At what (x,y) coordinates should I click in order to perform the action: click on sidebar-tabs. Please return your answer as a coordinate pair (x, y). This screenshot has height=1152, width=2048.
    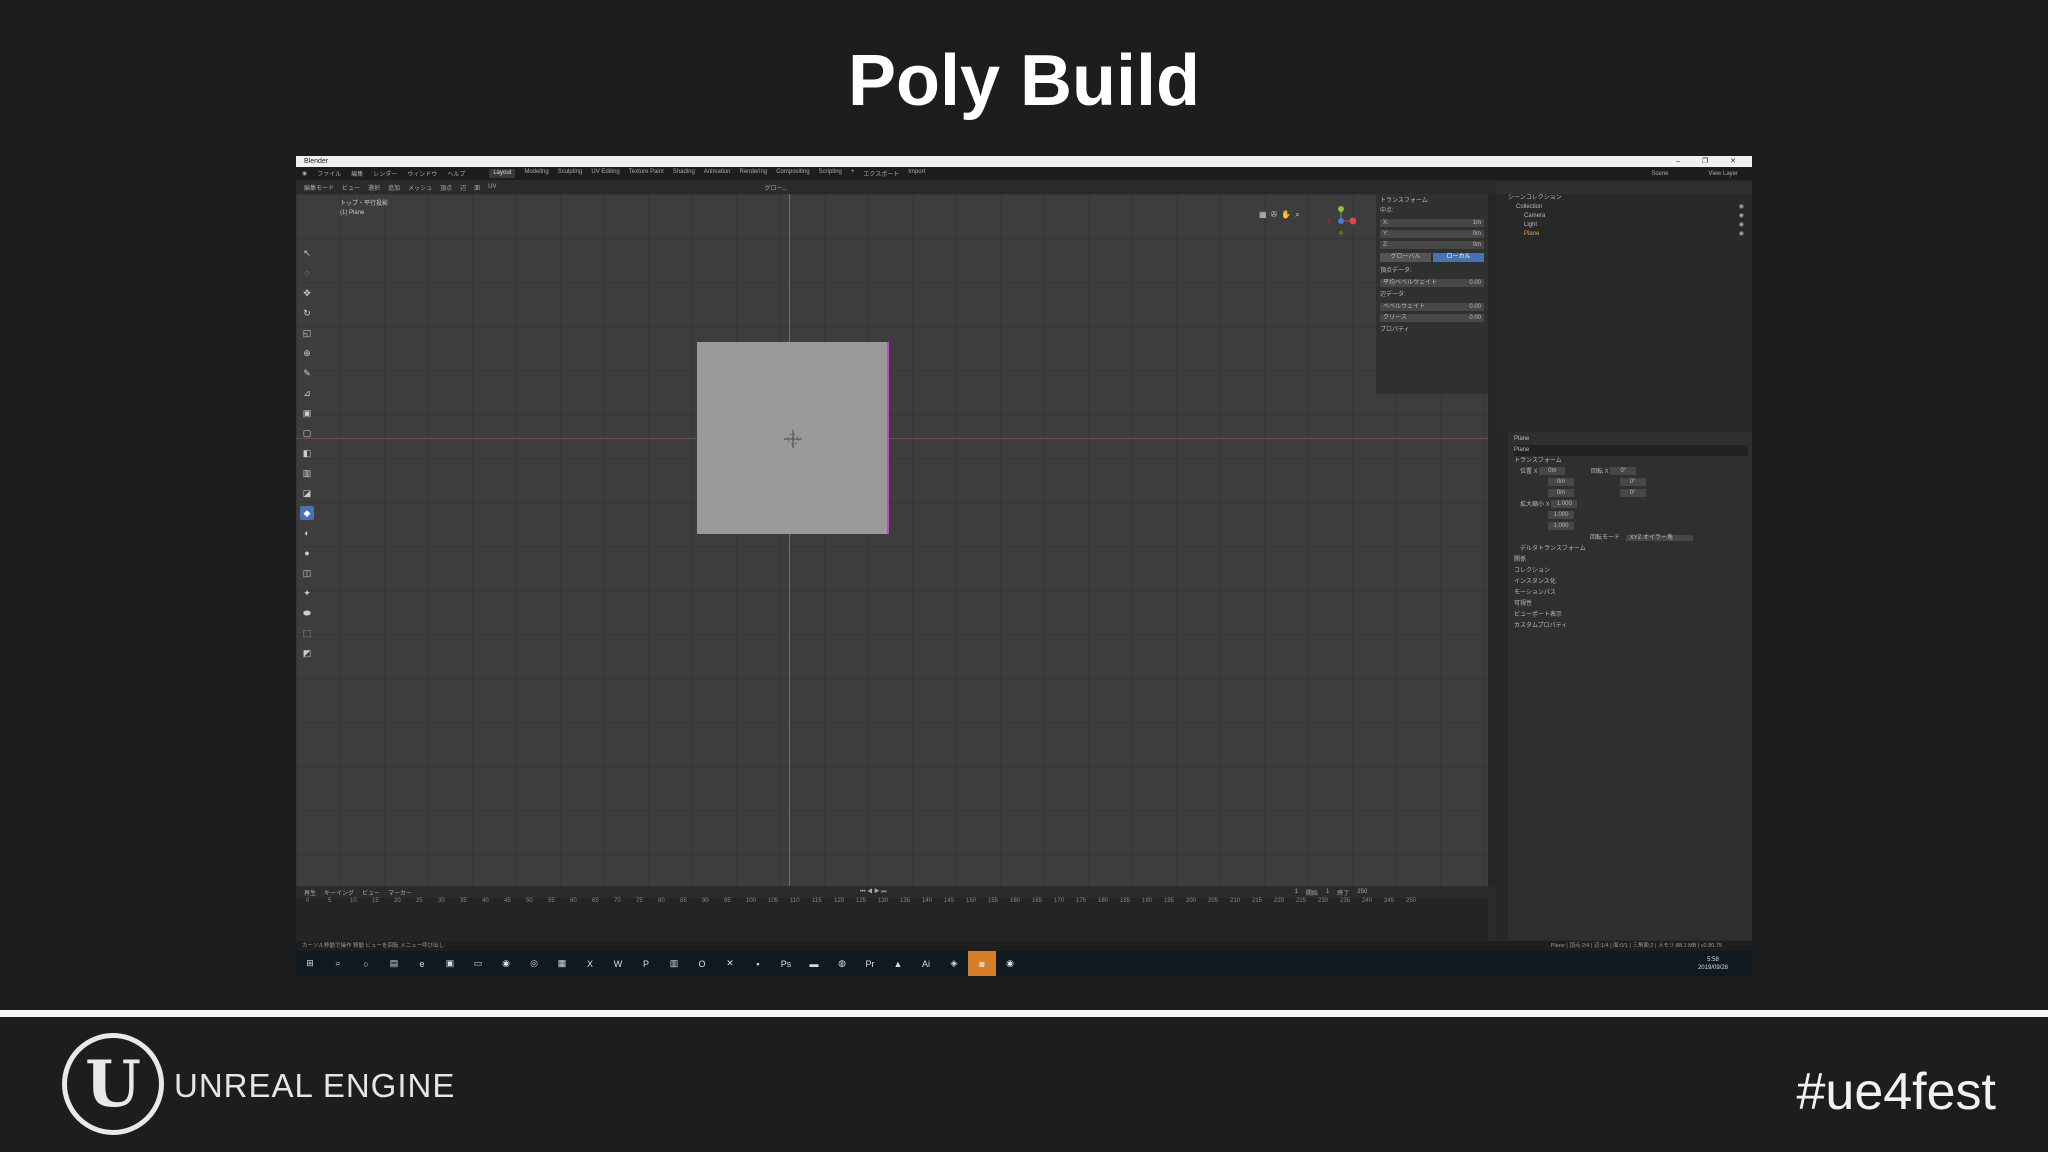
    Looking at the image, I should click on (1492, 540).